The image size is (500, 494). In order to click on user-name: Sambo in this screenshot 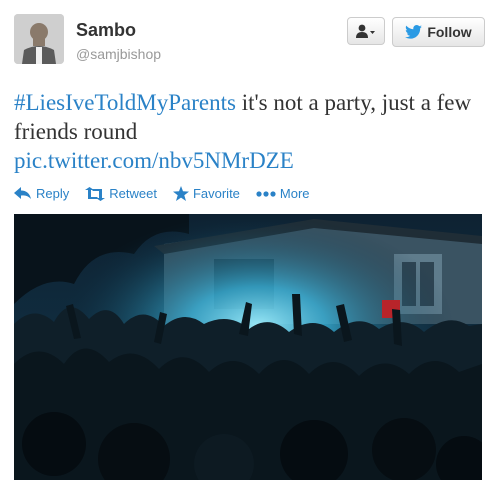, I will do `click(106, 30)`.